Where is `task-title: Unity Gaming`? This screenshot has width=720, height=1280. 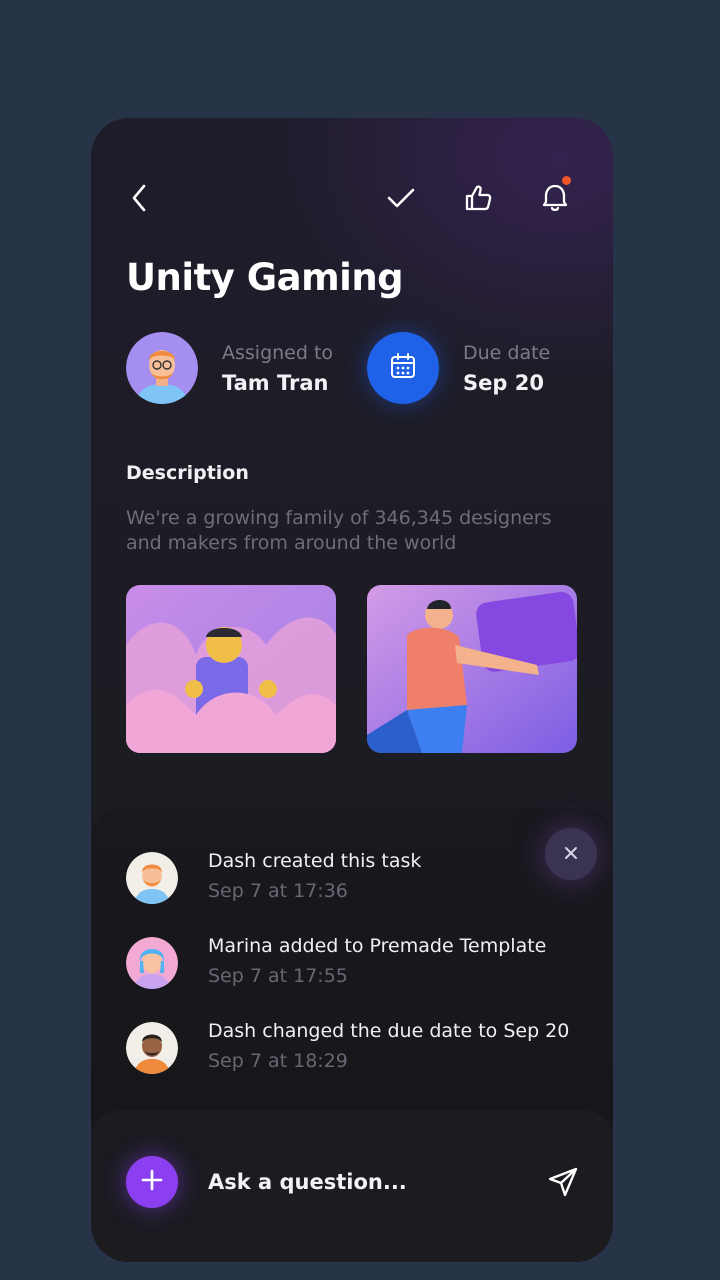 task-title: Unity Gaming is located at coordinates (265, 277).